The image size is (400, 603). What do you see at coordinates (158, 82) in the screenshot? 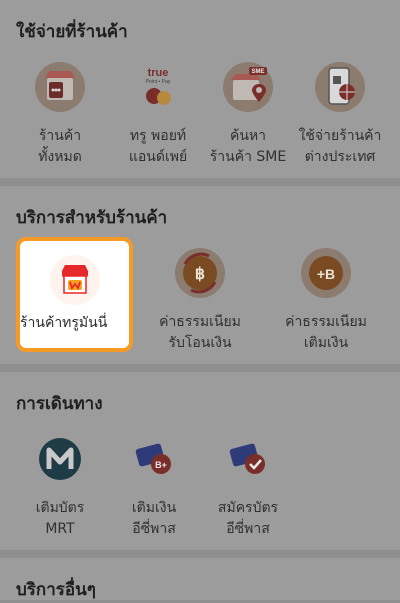
I see `brand-subtext: Point • Pay` at bounding box center [158, 82].